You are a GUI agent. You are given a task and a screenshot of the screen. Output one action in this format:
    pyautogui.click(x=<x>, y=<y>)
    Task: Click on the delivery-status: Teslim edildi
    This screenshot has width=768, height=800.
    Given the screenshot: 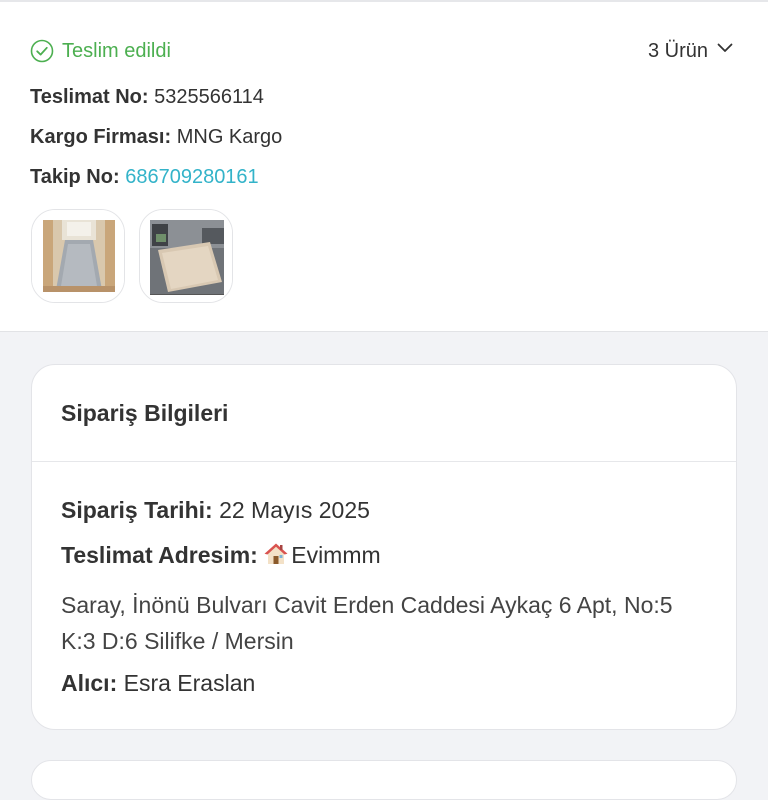 What is the action you would take?
    pyautogui.click(x=100, y=51)
    